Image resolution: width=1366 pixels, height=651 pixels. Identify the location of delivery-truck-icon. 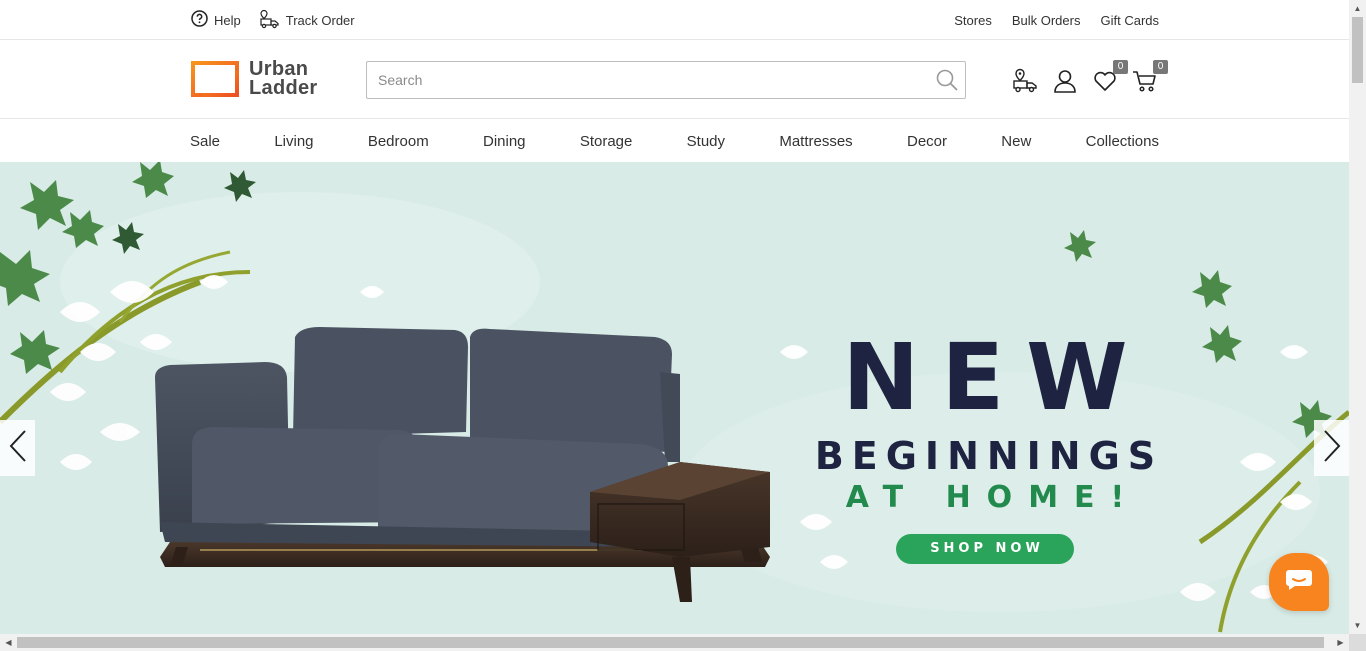
(269, 20).